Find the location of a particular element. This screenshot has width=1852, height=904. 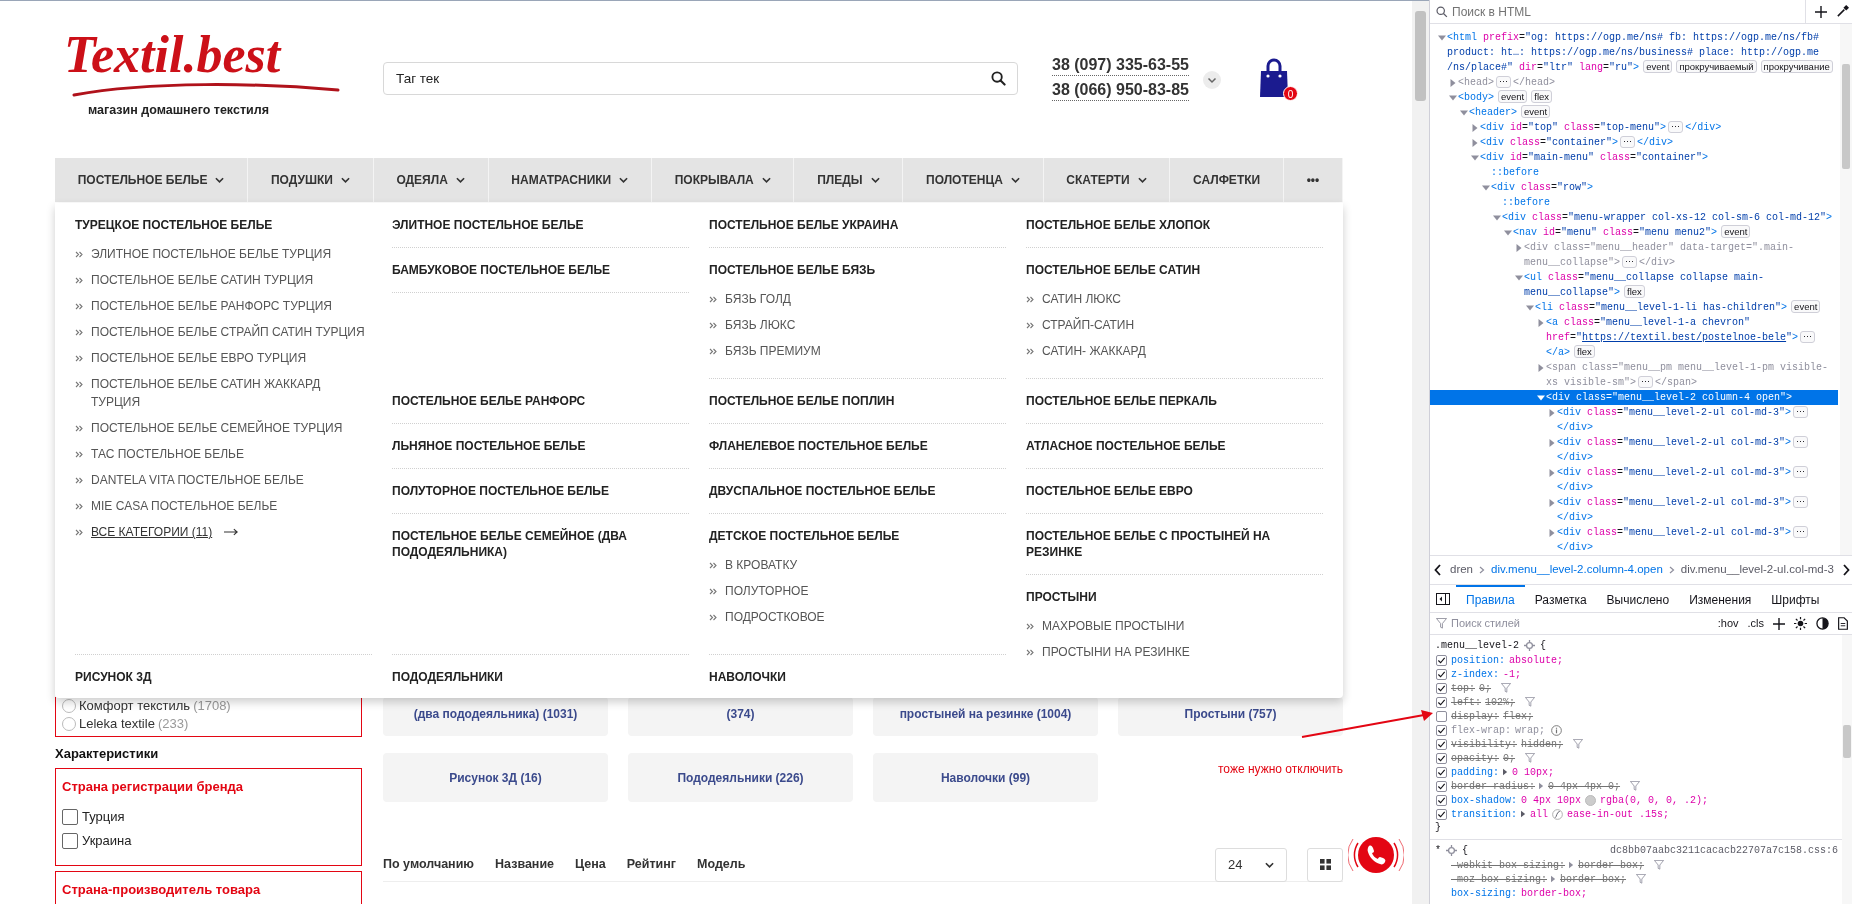

search-field: Таг тек is located at coordinates (700, 78).